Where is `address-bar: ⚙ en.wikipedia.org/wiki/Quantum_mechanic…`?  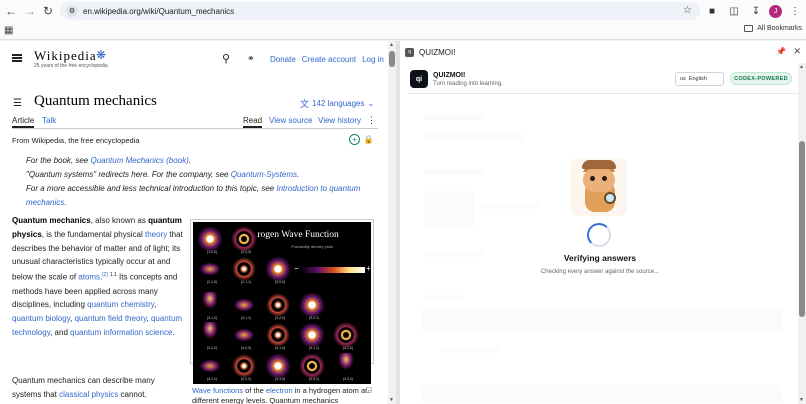 address-bar: ⚙ en.wikipedia.org/wiki/Quantum_mechanic… is located at coordinates (380, 11).